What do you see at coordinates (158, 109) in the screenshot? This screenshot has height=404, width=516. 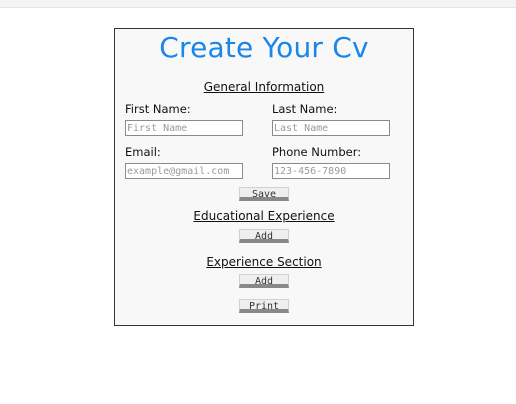 I see `first-name-label: First Name:` at bounding box center [158, 109].